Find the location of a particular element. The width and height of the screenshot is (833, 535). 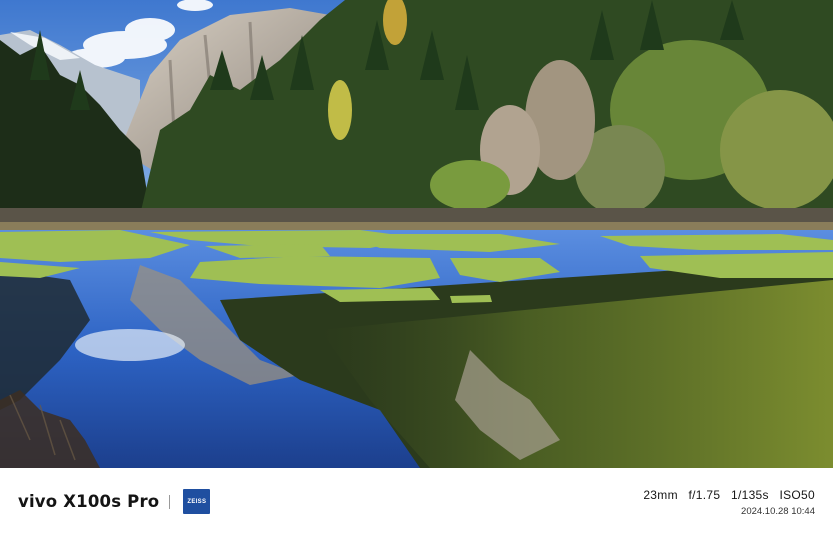

aperture: f/1.75 is located at coordinates (704, 495).